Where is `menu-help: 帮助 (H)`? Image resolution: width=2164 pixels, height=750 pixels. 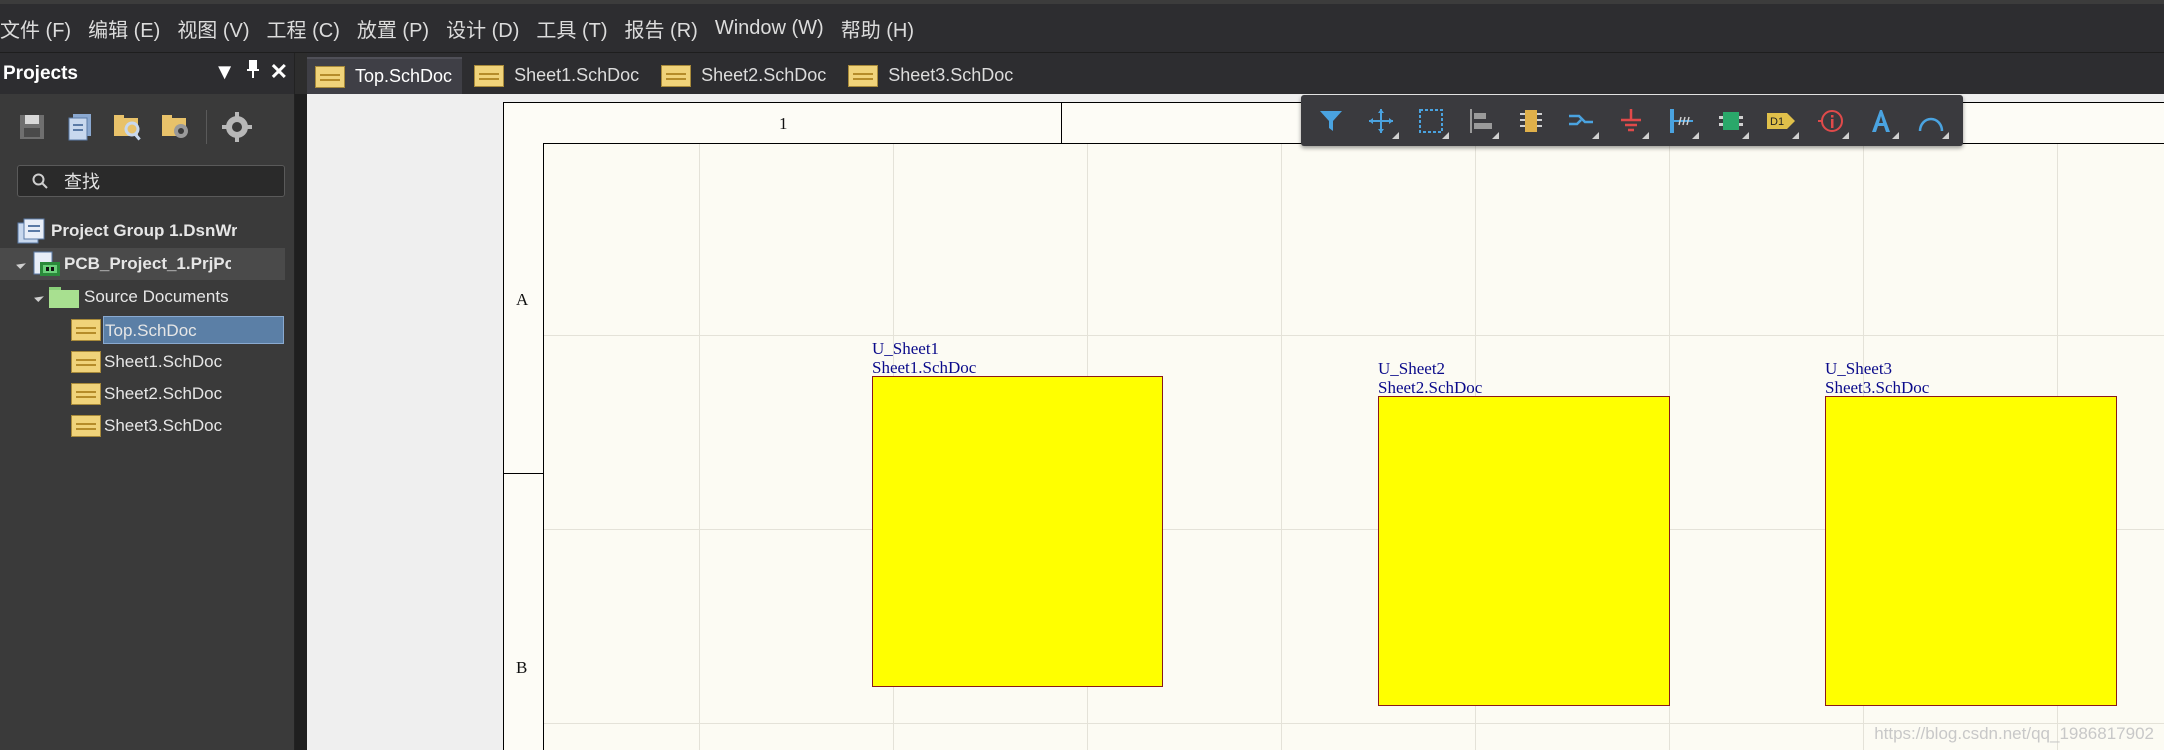 menu-help: 帮助 (H) is located at coordinates (877, 28).